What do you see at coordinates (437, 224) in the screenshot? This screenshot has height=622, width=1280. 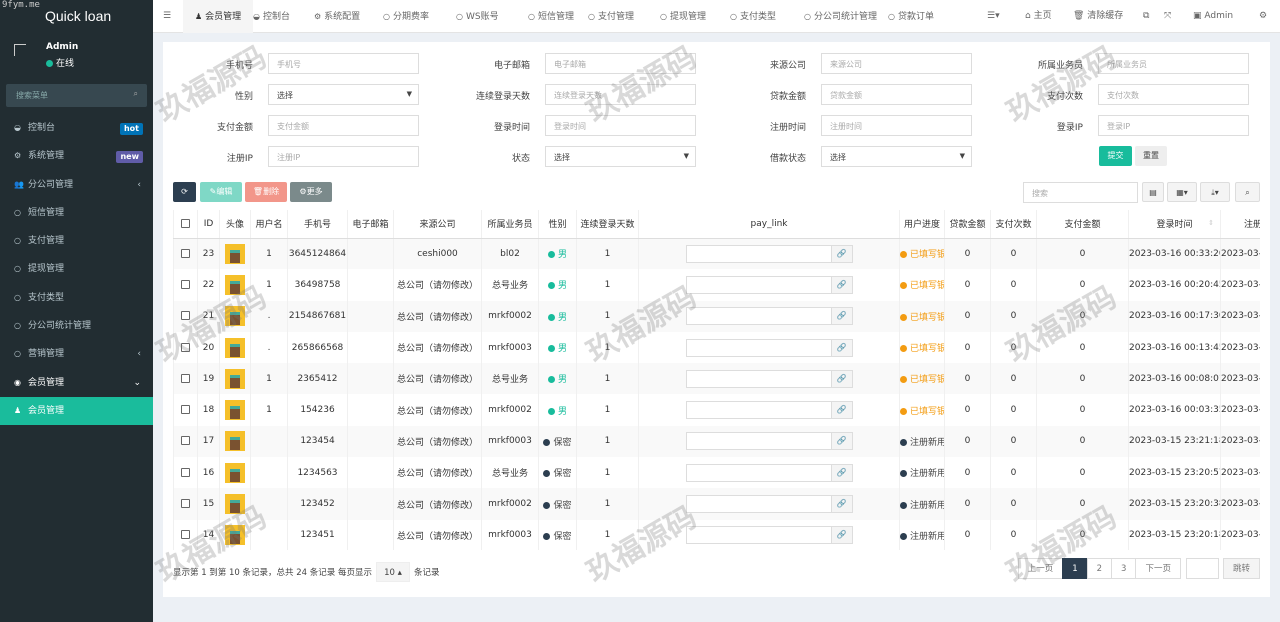 I see `column-header: 来源公司` at bounding box center [437, 224].